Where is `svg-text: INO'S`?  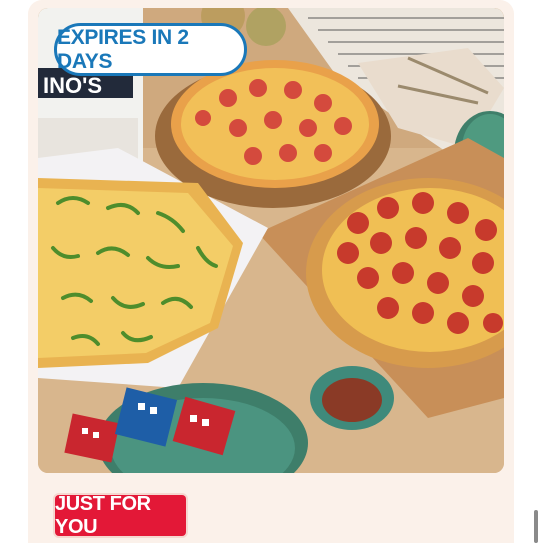
svg-text: INO'S is located at coordinates (72, 85).